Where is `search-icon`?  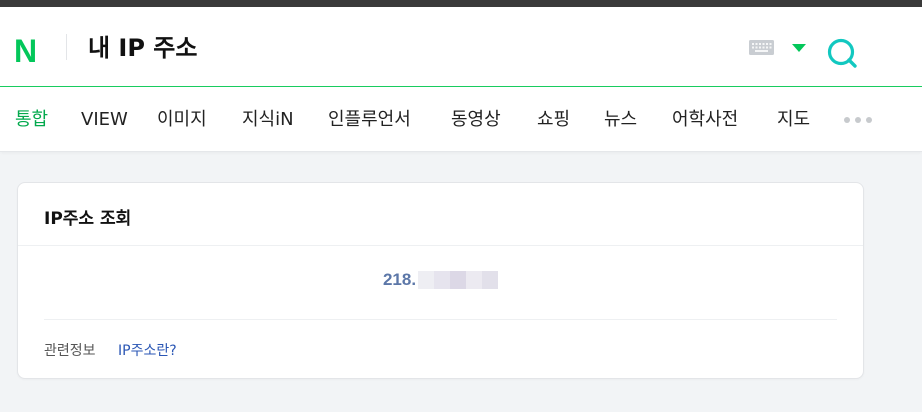 search-icon is located at coordinates (842, 54).